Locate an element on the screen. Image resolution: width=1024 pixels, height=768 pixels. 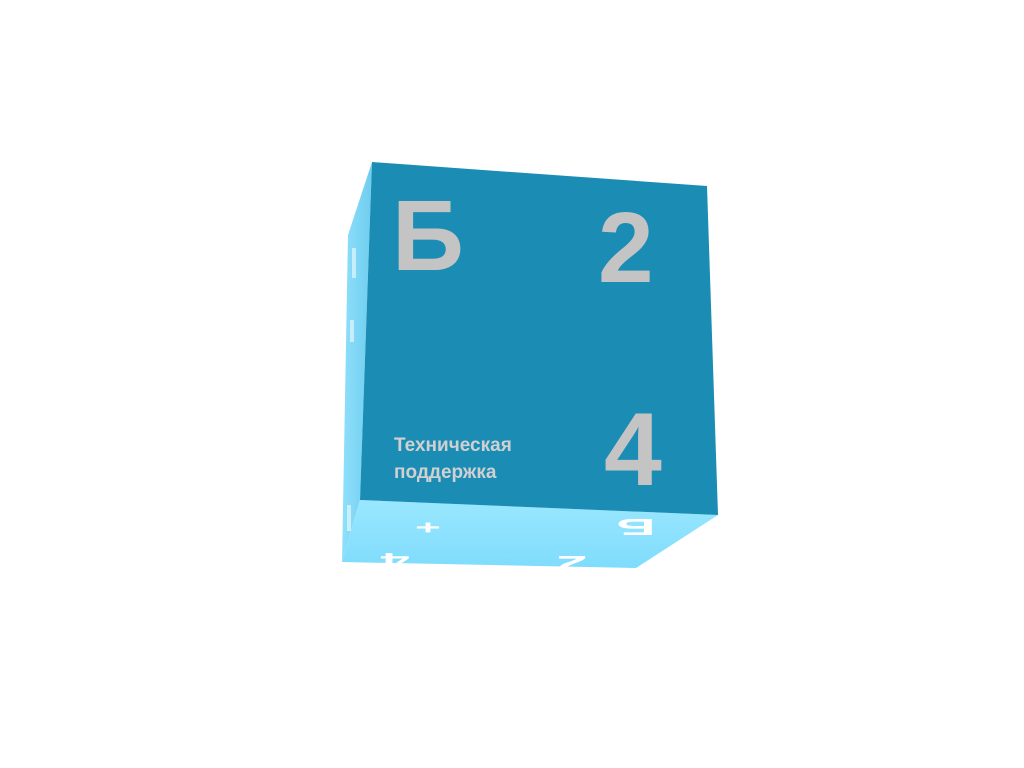
svg-text: 2 is located at coordinates (572, 563).